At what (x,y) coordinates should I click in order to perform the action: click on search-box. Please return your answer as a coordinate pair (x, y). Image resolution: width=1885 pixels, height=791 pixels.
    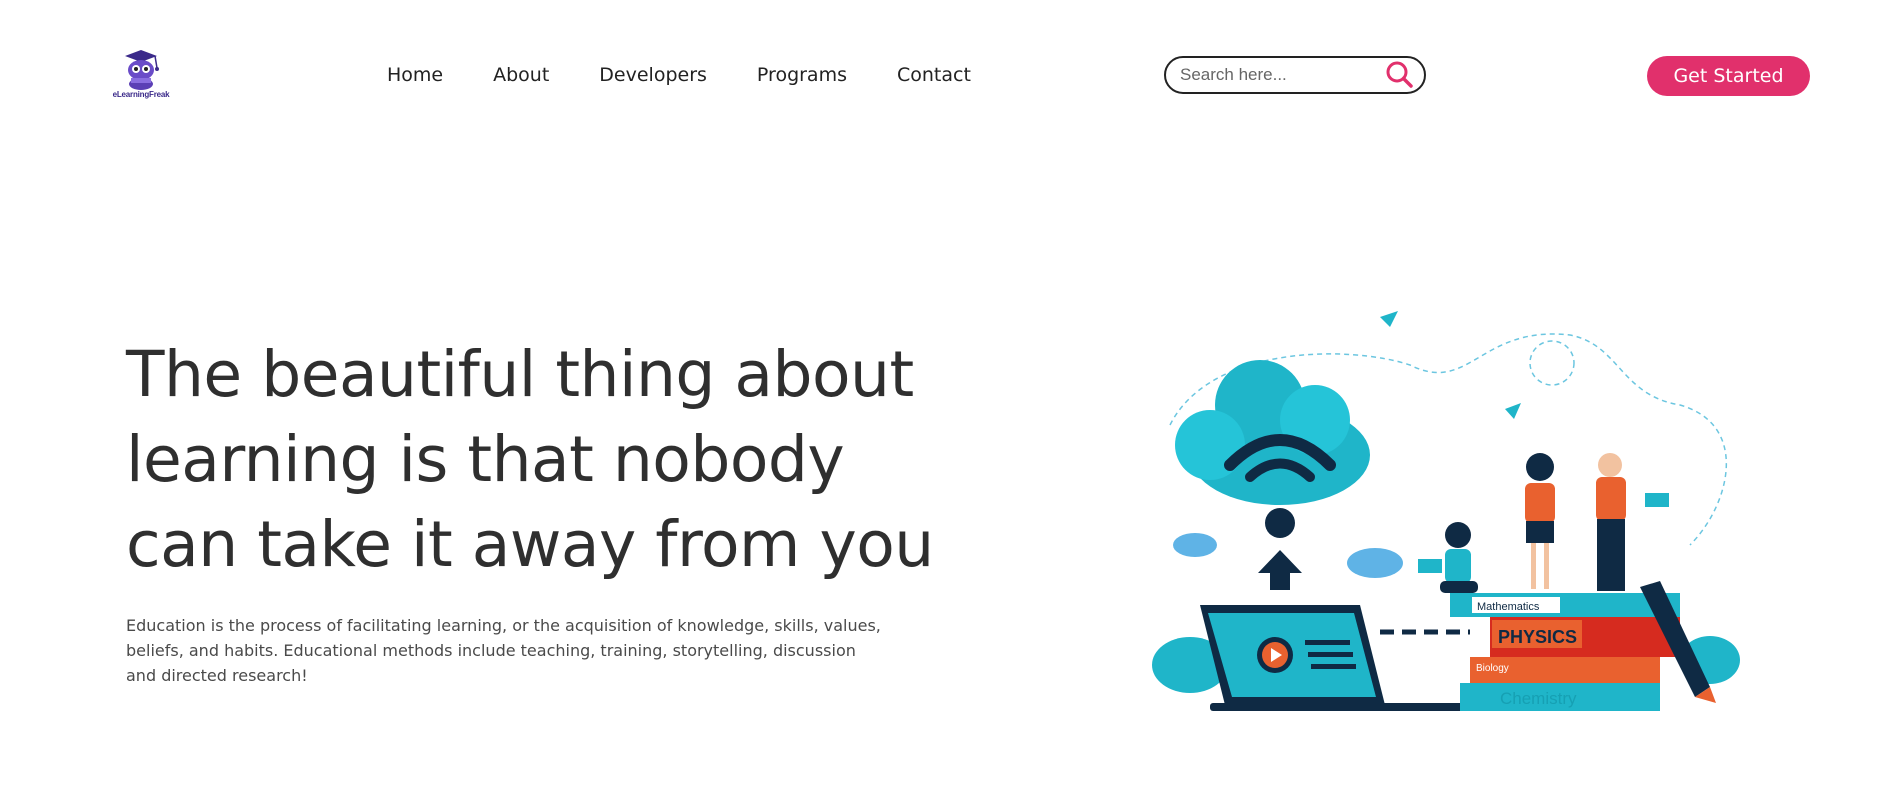
    Looking at the image, I should click on (1295, 75).